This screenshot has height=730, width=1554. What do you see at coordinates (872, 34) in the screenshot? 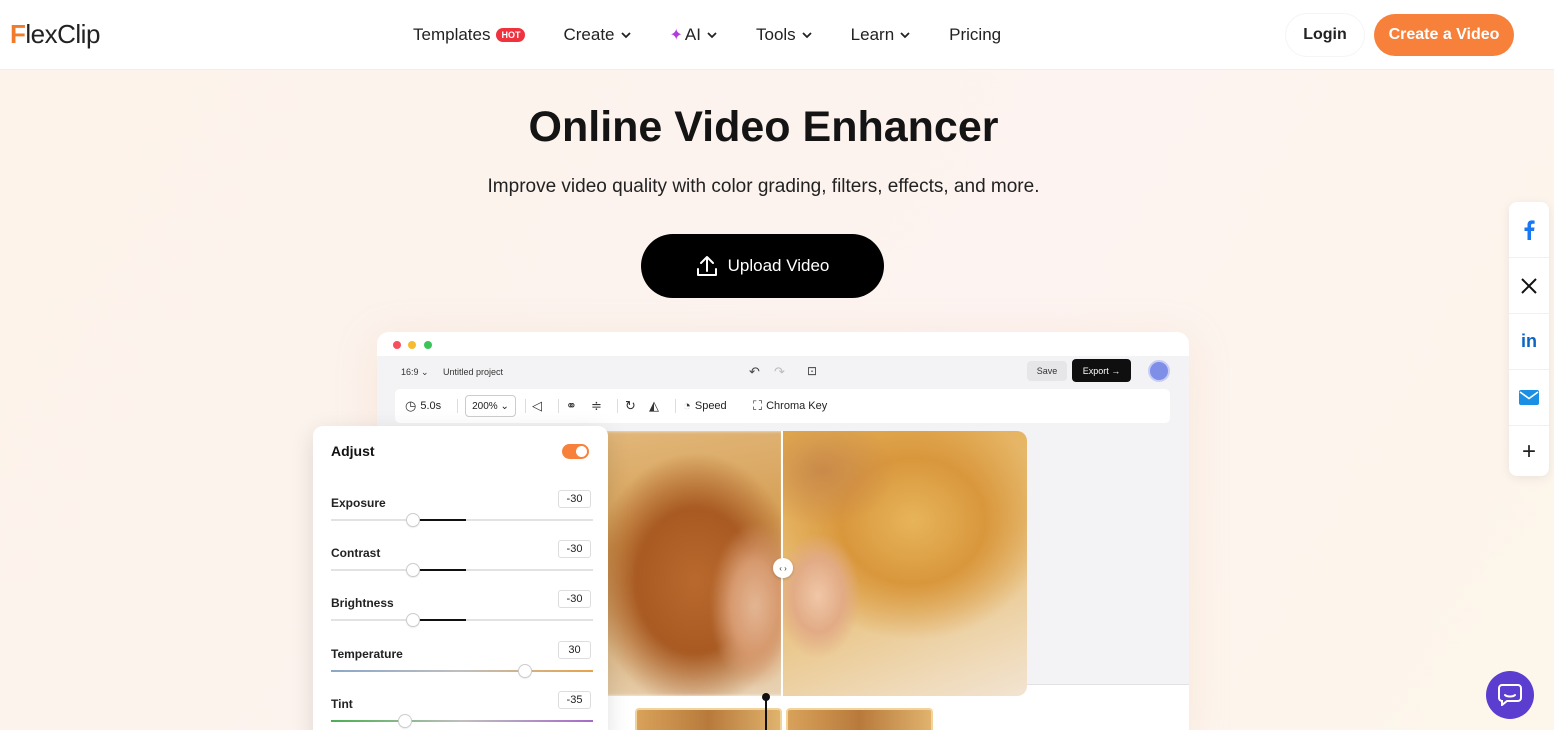
I see `nav-learn-label: Learn` at bounding box center [872, 34].